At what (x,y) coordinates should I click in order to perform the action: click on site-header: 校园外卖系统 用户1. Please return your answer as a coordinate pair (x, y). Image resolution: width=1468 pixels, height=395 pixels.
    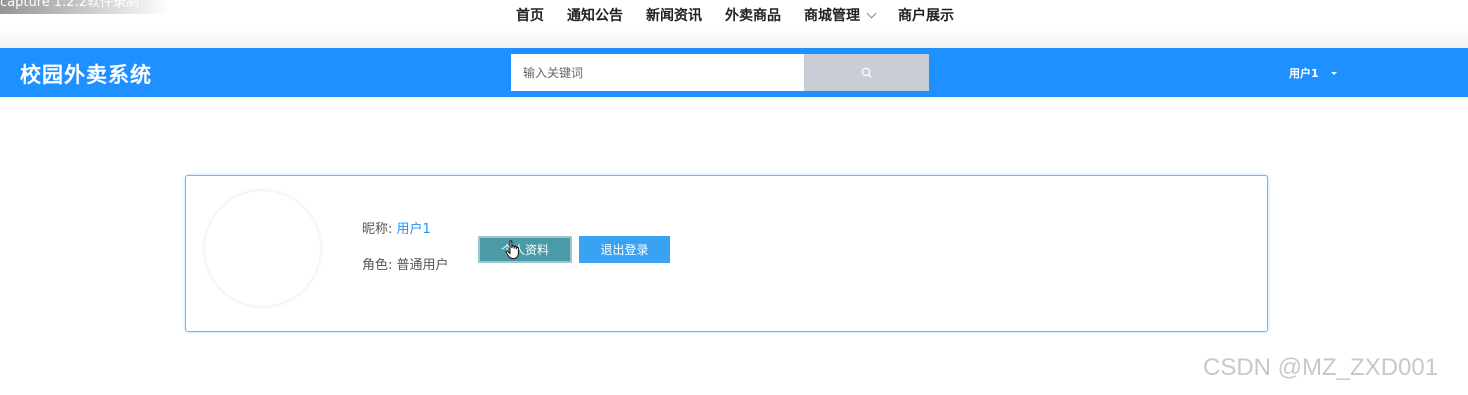
    Looking at the image, I should click on (734, 72).